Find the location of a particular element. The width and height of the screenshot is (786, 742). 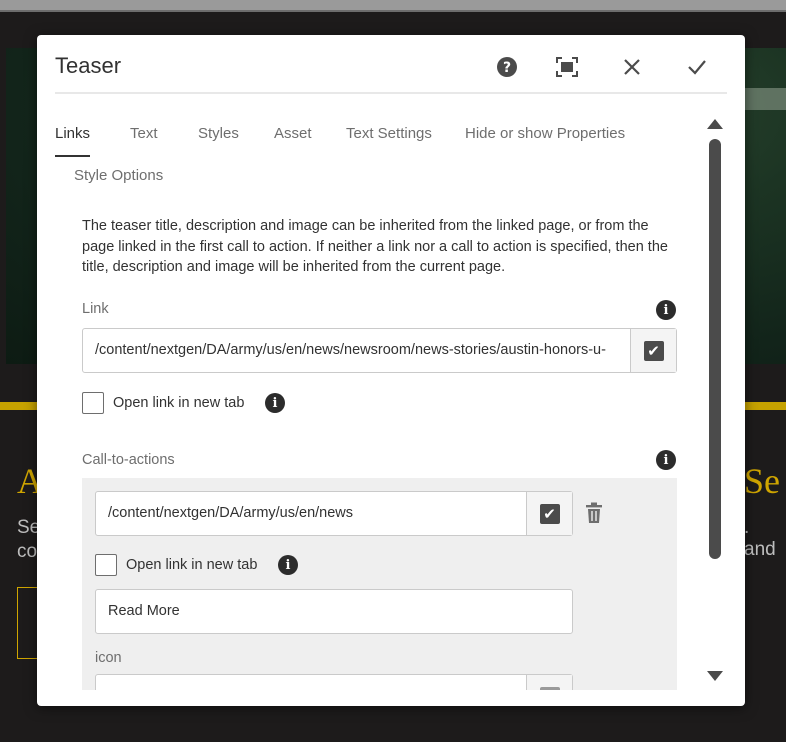

tab-links: Links is located at coordinates (73, 141).